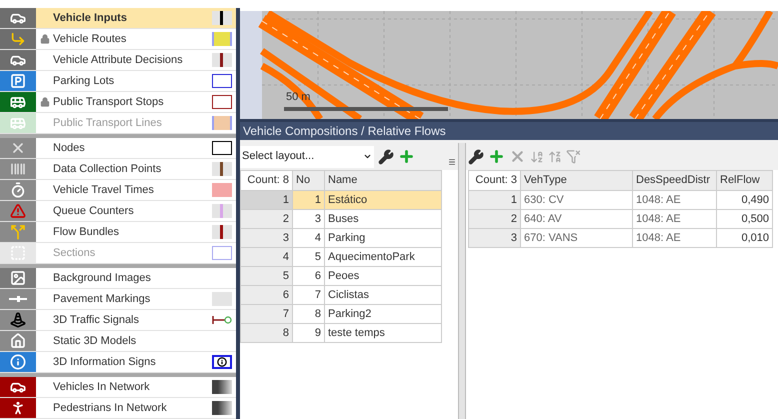  What do you see at coordinates (744, 180) in the screenshot?
I see `column-header: RelFlow` at bounding box center [744, 180].